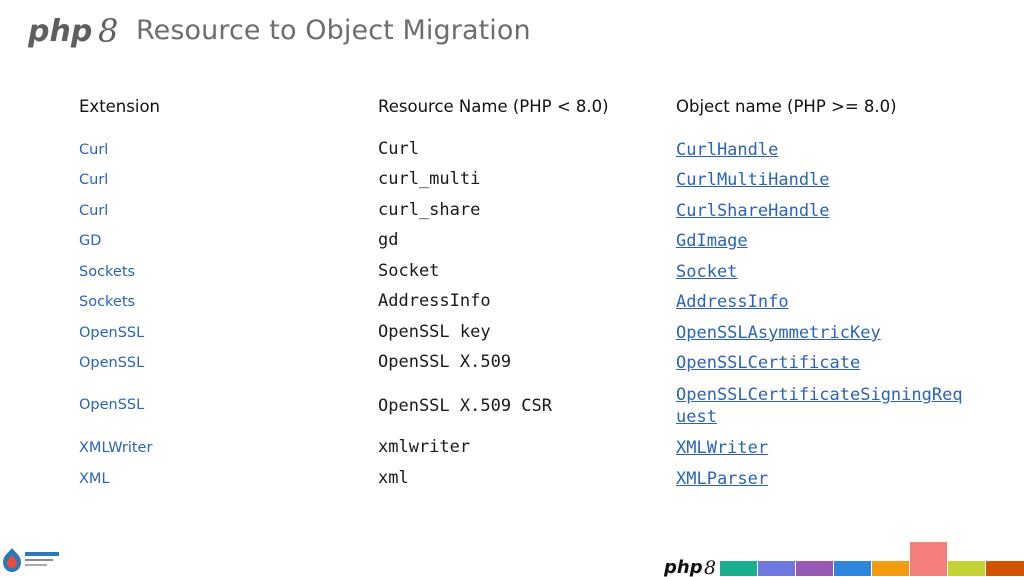  I want to click on object-name-link: AddressInfo, so click(821, 302).